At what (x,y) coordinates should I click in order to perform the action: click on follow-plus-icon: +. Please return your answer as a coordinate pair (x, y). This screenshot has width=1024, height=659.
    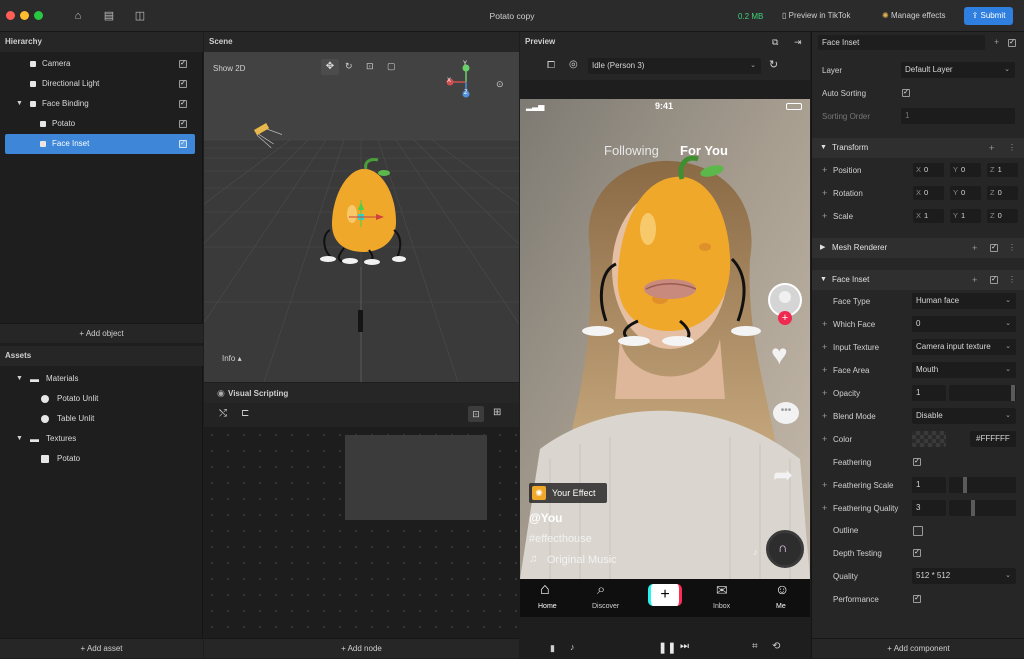
    Looking at the image, I should click on (785, 318).